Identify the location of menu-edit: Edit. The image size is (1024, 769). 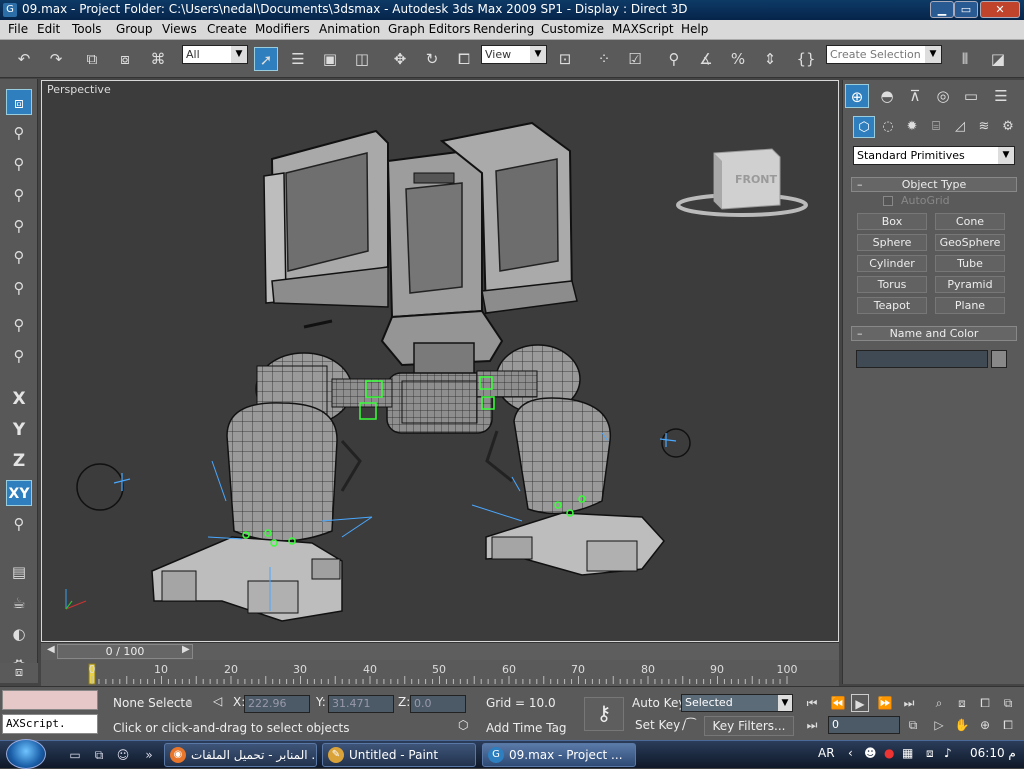
(48, 29).